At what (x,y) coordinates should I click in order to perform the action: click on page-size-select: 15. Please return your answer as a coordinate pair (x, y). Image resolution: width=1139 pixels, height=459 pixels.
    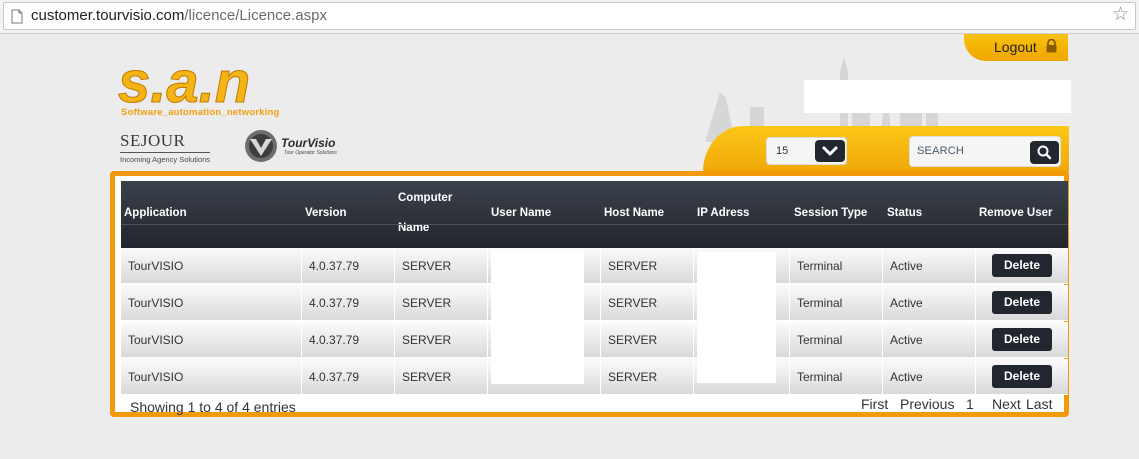
    Looking at the image, I should click on (806, 151).